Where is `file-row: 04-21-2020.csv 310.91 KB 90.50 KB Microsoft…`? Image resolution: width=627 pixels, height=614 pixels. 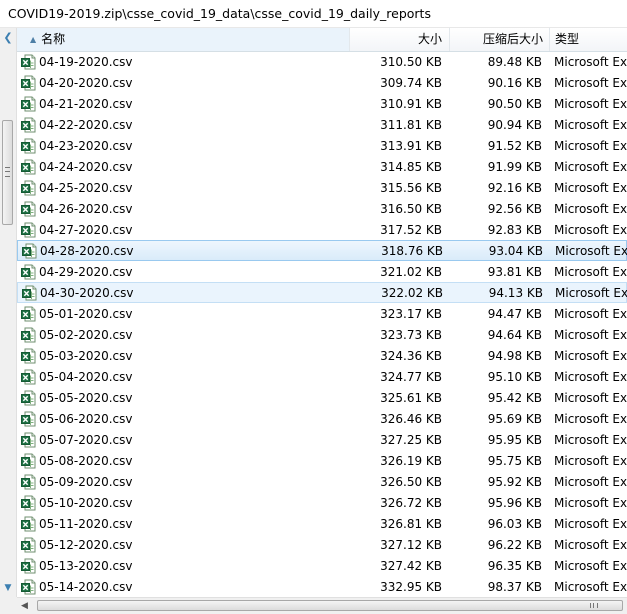 file-row: 04-21-2020.csv 310.91 KB 90.50 KB Microsoft… is located at coordinates (322, 103).